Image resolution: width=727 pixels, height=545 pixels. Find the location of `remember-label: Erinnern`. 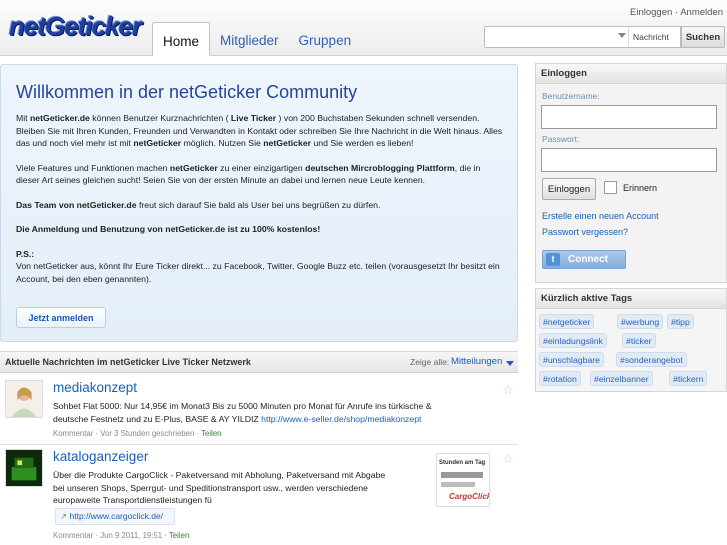

remember-label: Erinnern is located at coordinates (640, 188).